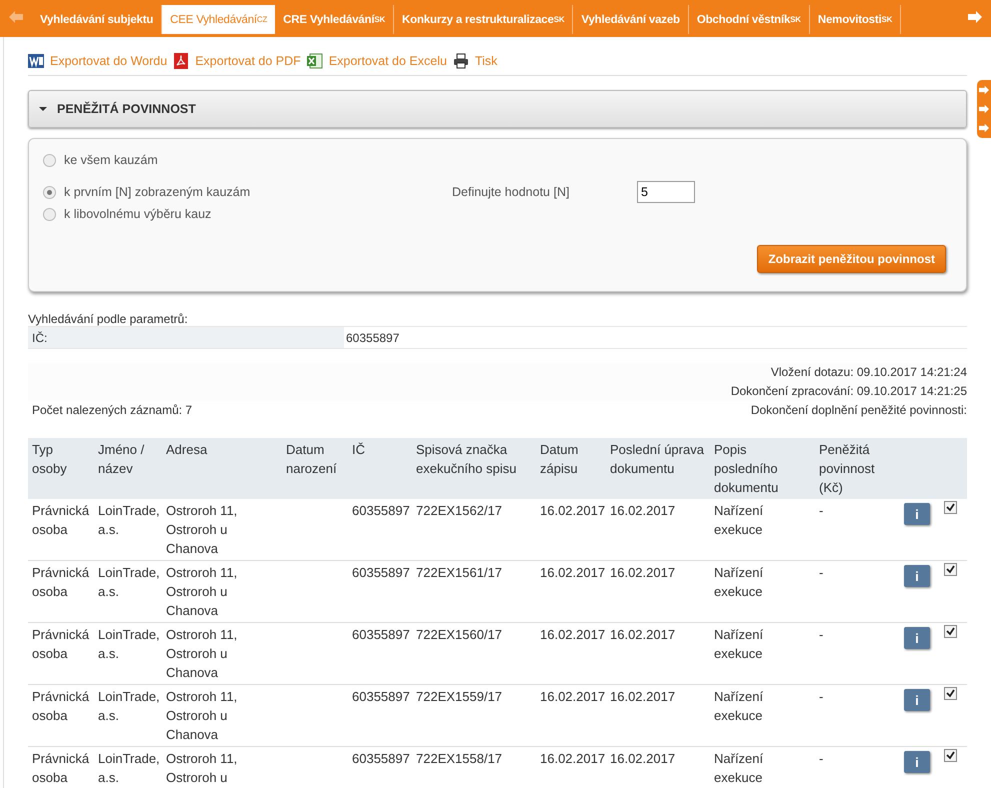 This screenshot has height=788, width=991. What do you see at coordinates (460, 61) in the screenshot?
I see `printer-icon` at bounding box center [460, 61].